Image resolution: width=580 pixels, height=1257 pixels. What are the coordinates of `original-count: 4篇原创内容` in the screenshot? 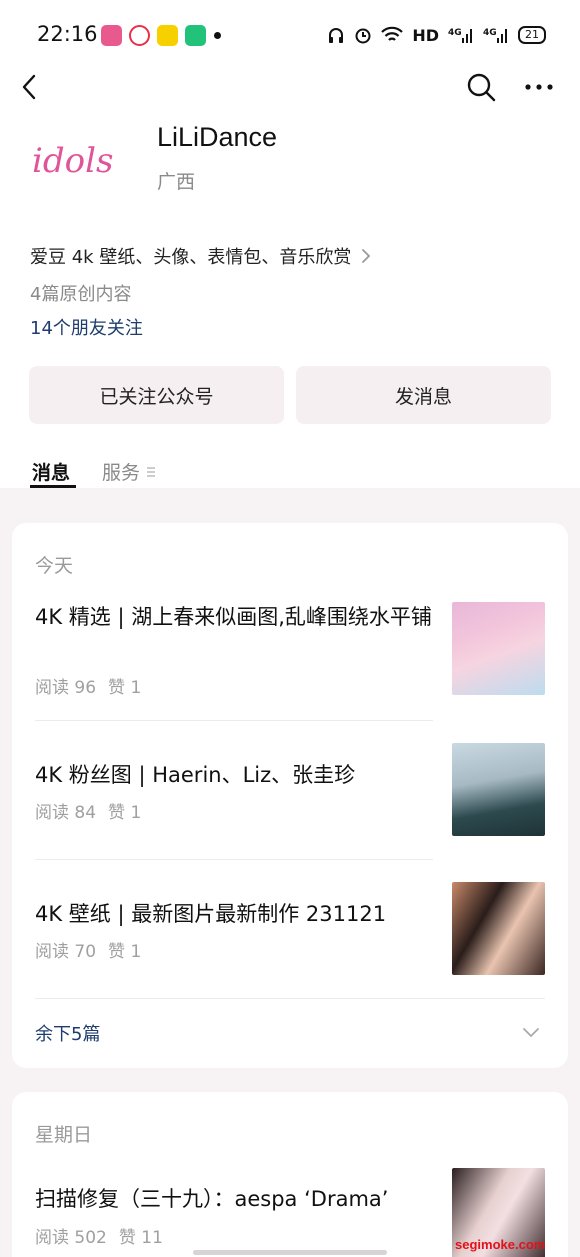 It's located at (81, 294).